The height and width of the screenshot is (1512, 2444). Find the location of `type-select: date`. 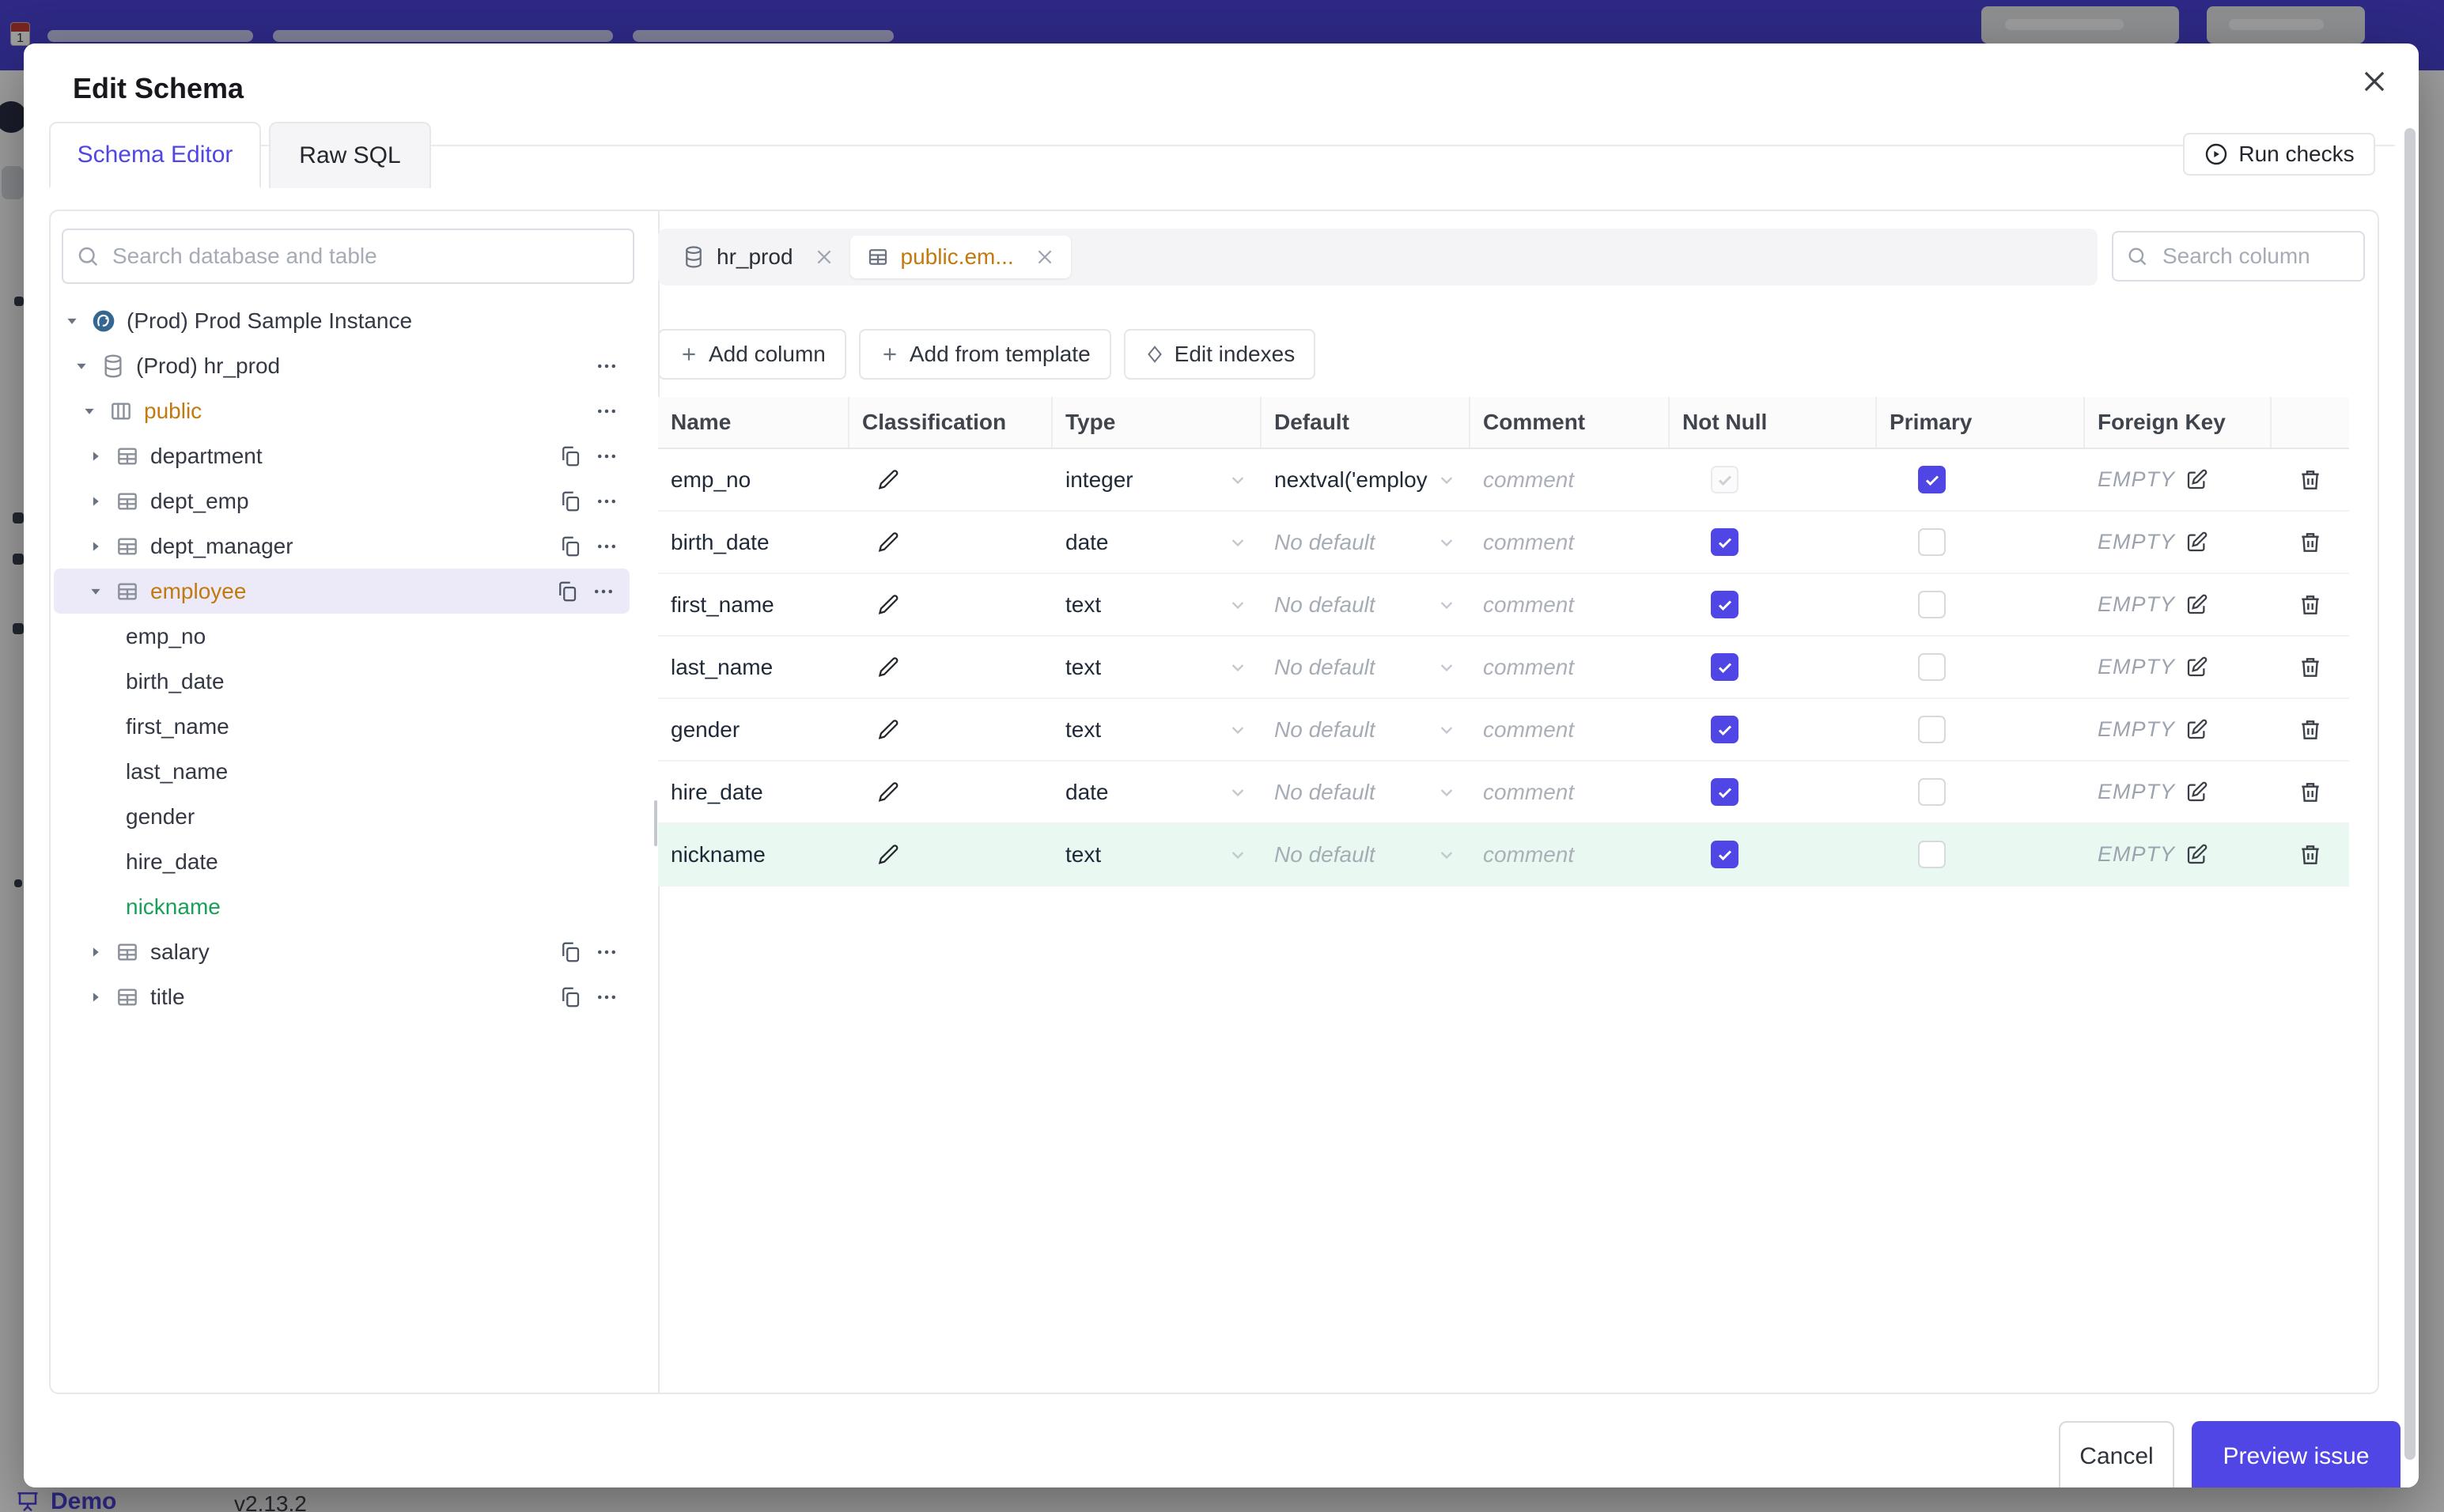

type-select: date is located at coordinates (1157, 543).